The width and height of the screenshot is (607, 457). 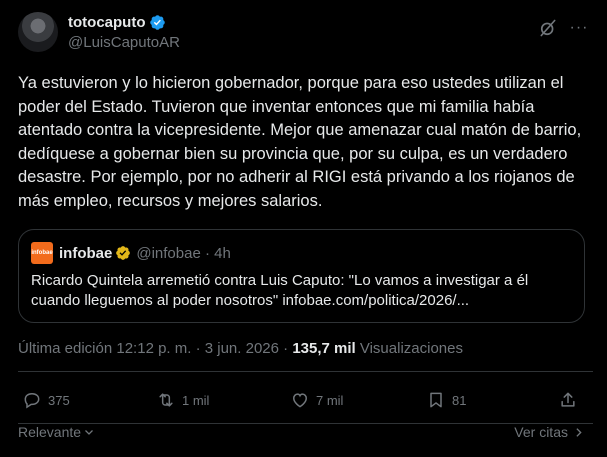 I want to click on more-options-icon: ···, so click(x=579, y=28).